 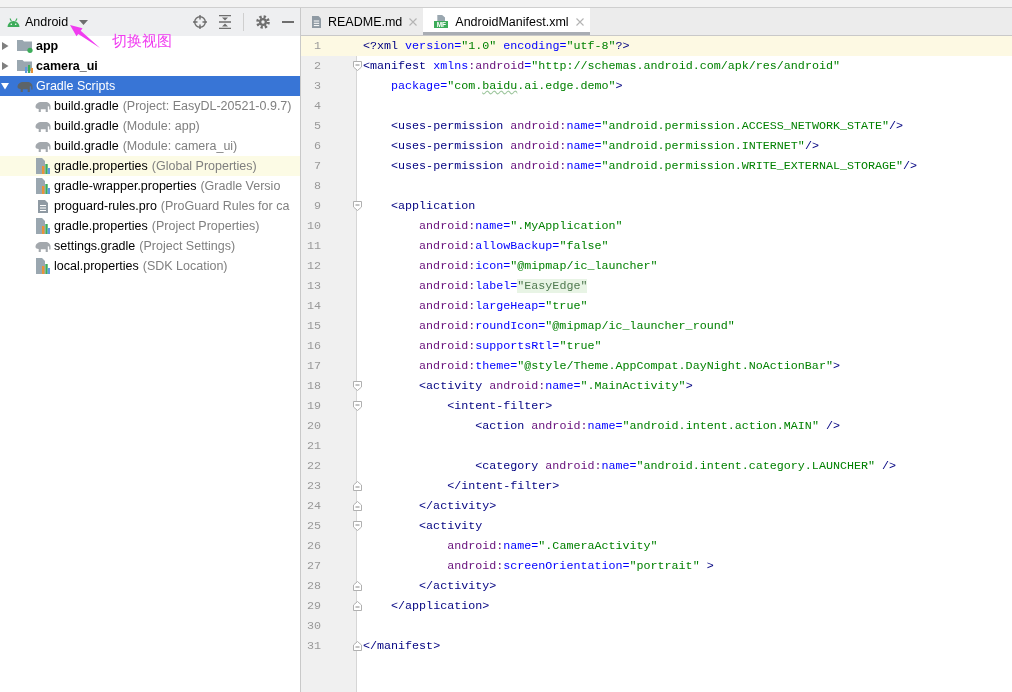 What do you see at coordinates (313, 646) in the screenshot?
I see `line-number: 31` at bounding box center [313, 646].